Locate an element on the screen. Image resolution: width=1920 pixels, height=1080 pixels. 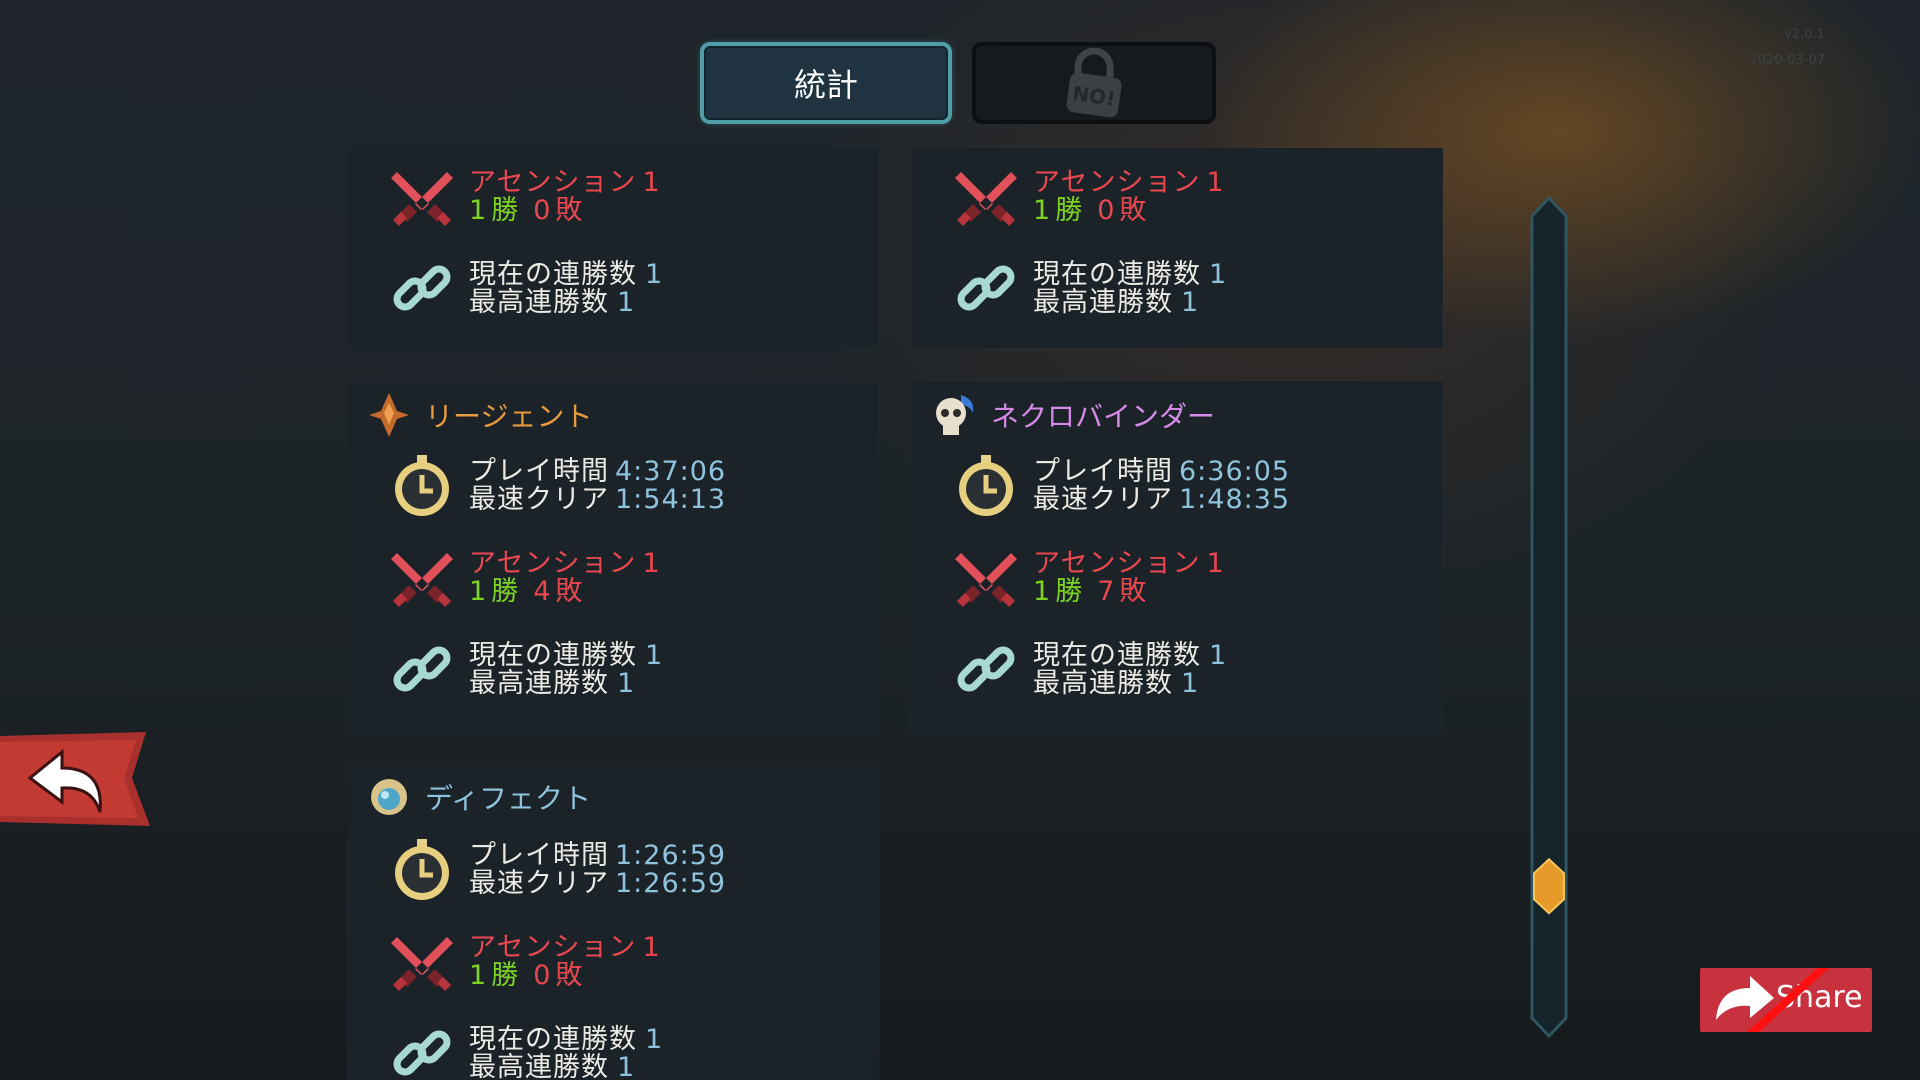
disabled-slash-icon is located at coordinates (1788, 1000).